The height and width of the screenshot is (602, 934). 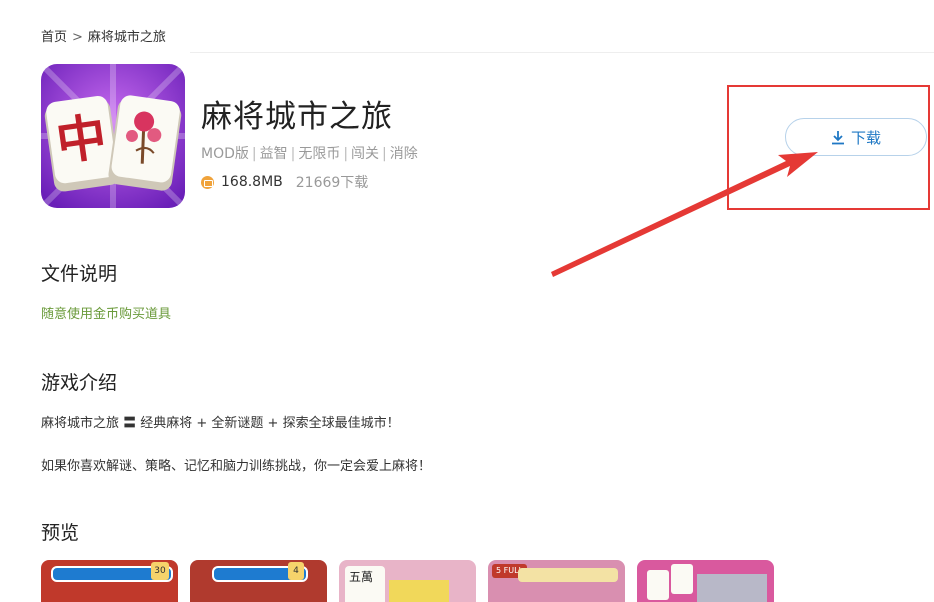 I want to click on tag: 益智, so click(x=274, y=154).